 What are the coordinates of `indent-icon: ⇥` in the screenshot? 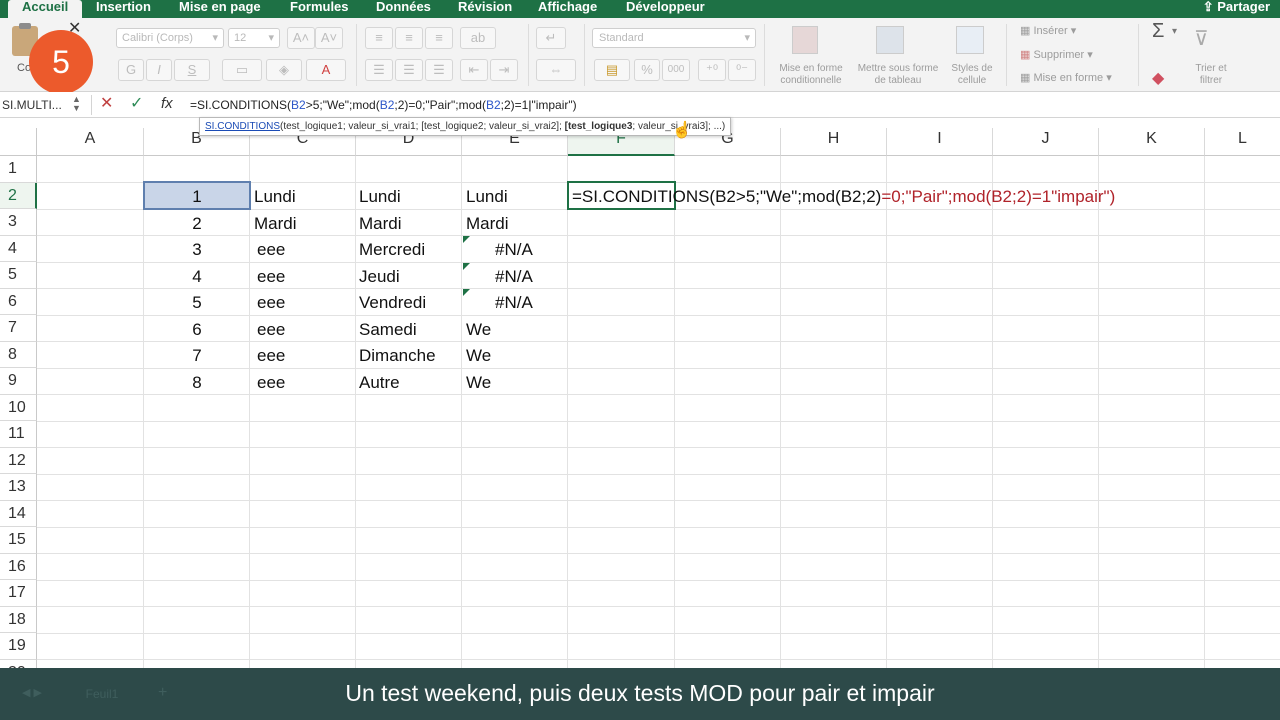 It's located at (504, 70).